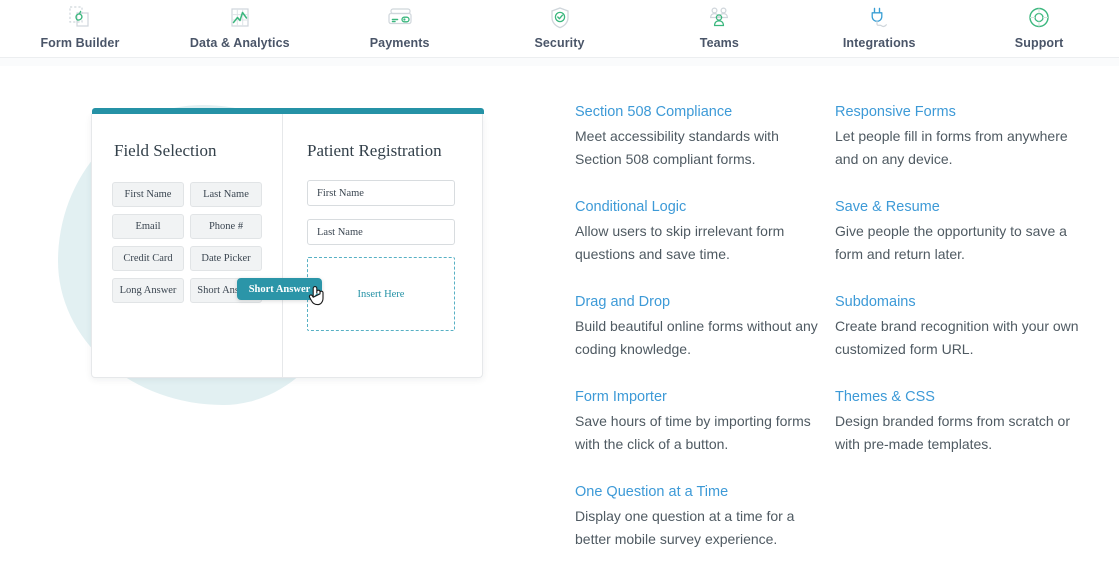  What do you see at coordinates (559, 43) in the screenshot?
I see `nav-label: Security` at bounding box center [559, 43].